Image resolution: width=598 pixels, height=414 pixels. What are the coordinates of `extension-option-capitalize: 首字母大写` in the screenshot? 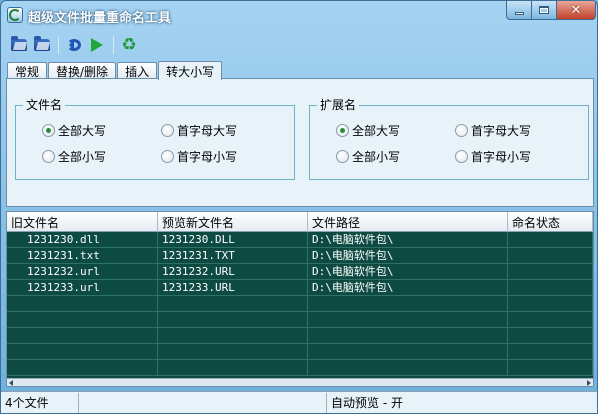 It's located at (493, 130).